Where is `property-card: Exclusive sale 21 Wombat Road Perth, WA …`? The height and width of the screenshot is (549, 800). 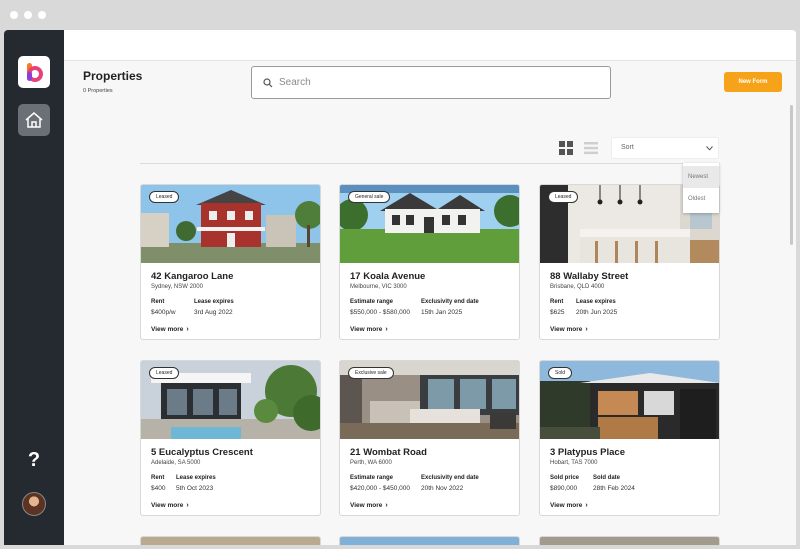
property-card: Exclusive sale 21 Wombat Road Perth, WA … is located at coordinates (429, 438).